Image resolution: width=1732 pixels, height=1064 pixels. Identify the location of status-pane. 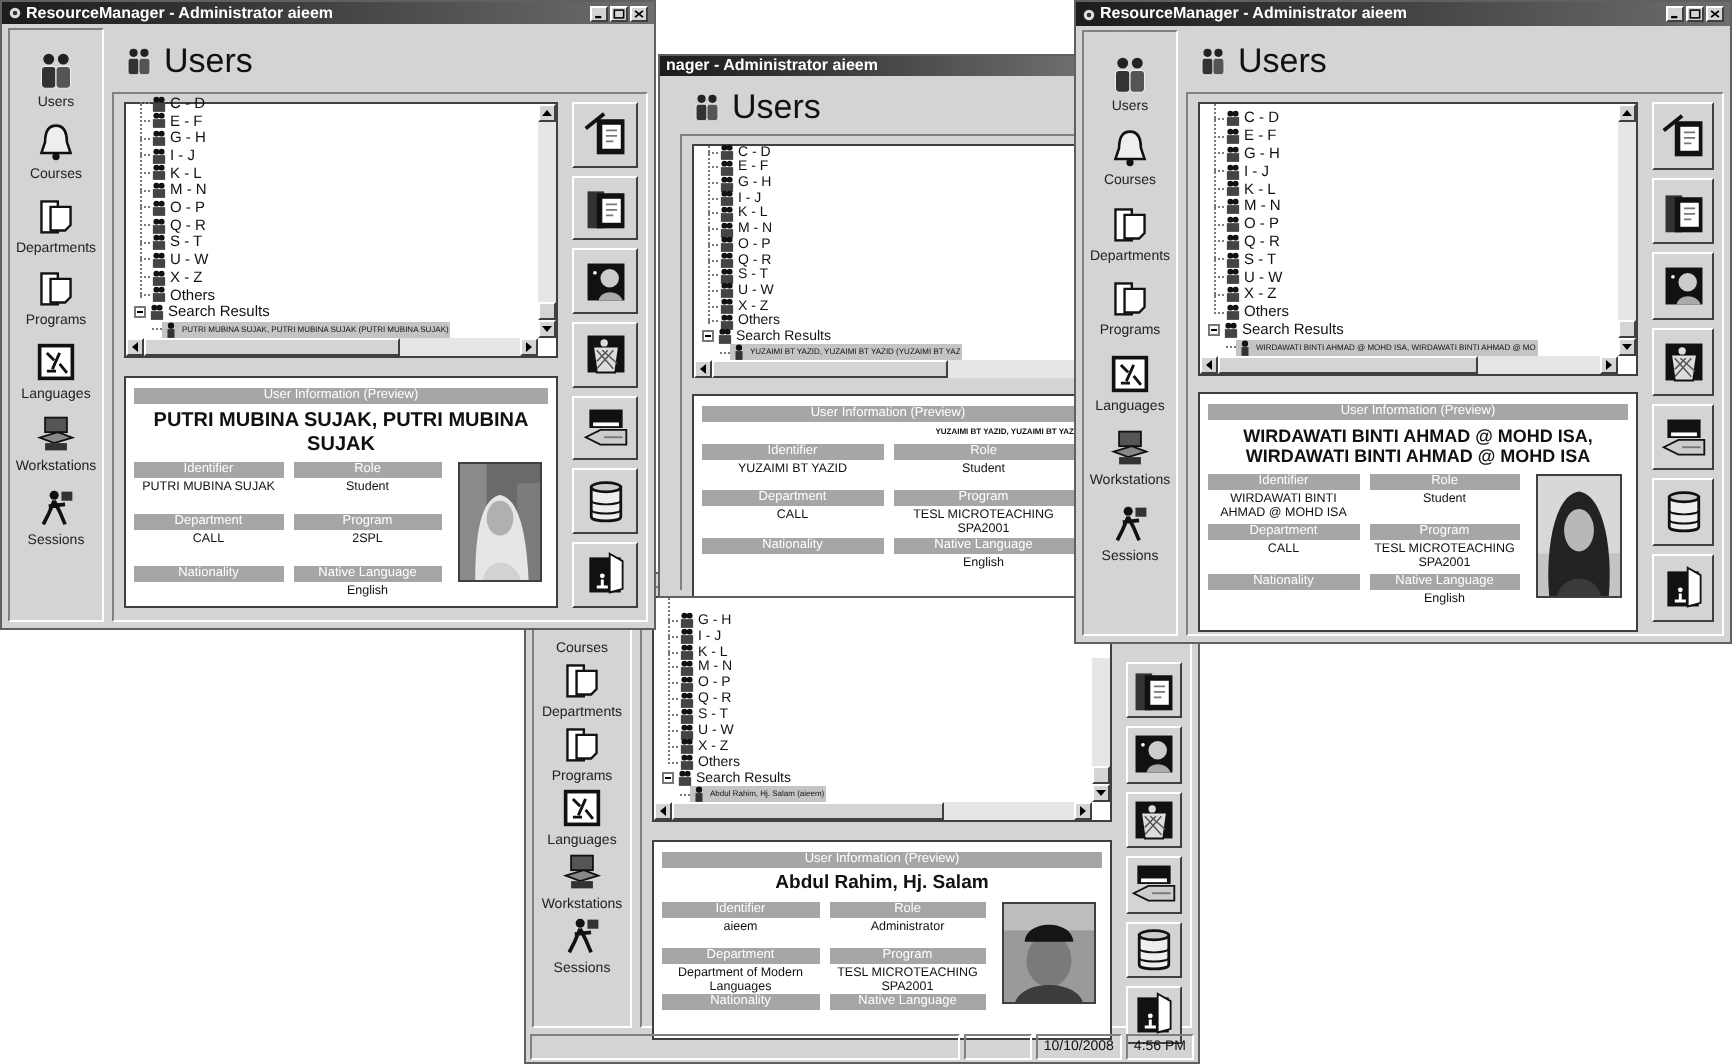
(997, 1047).